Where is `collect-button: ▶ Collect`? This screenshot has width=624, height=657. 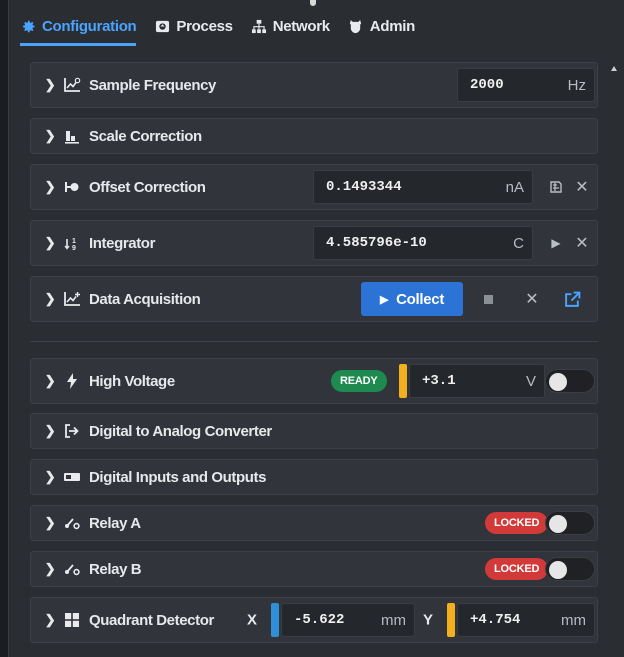 collect-button: ▶ Collect is located at coordinates (412, 299).